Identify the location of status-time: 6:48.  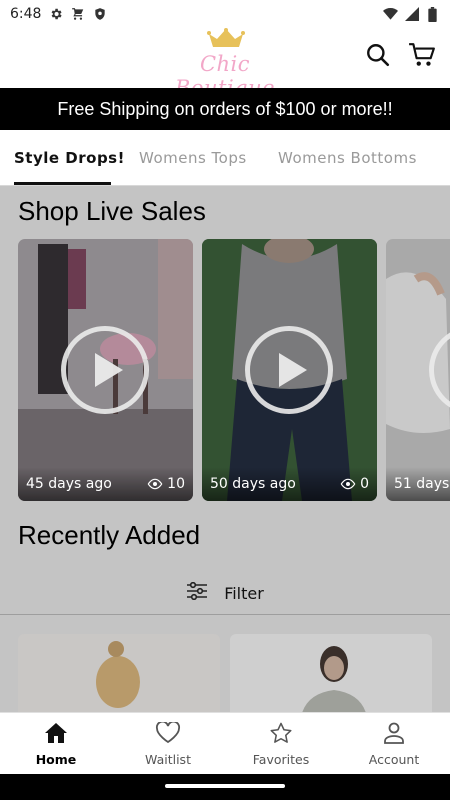
(26, 14).